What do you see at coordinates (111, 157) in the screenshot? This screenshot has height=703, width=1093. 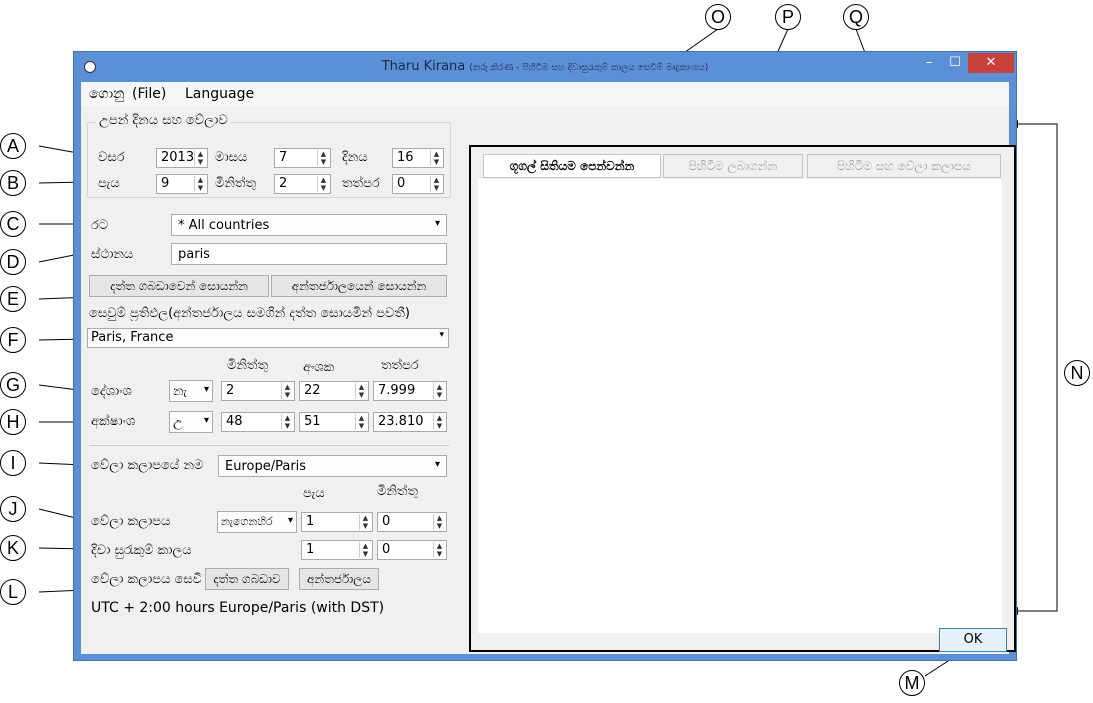 I see `year-label: වසර` at bounding box center [111, 157].